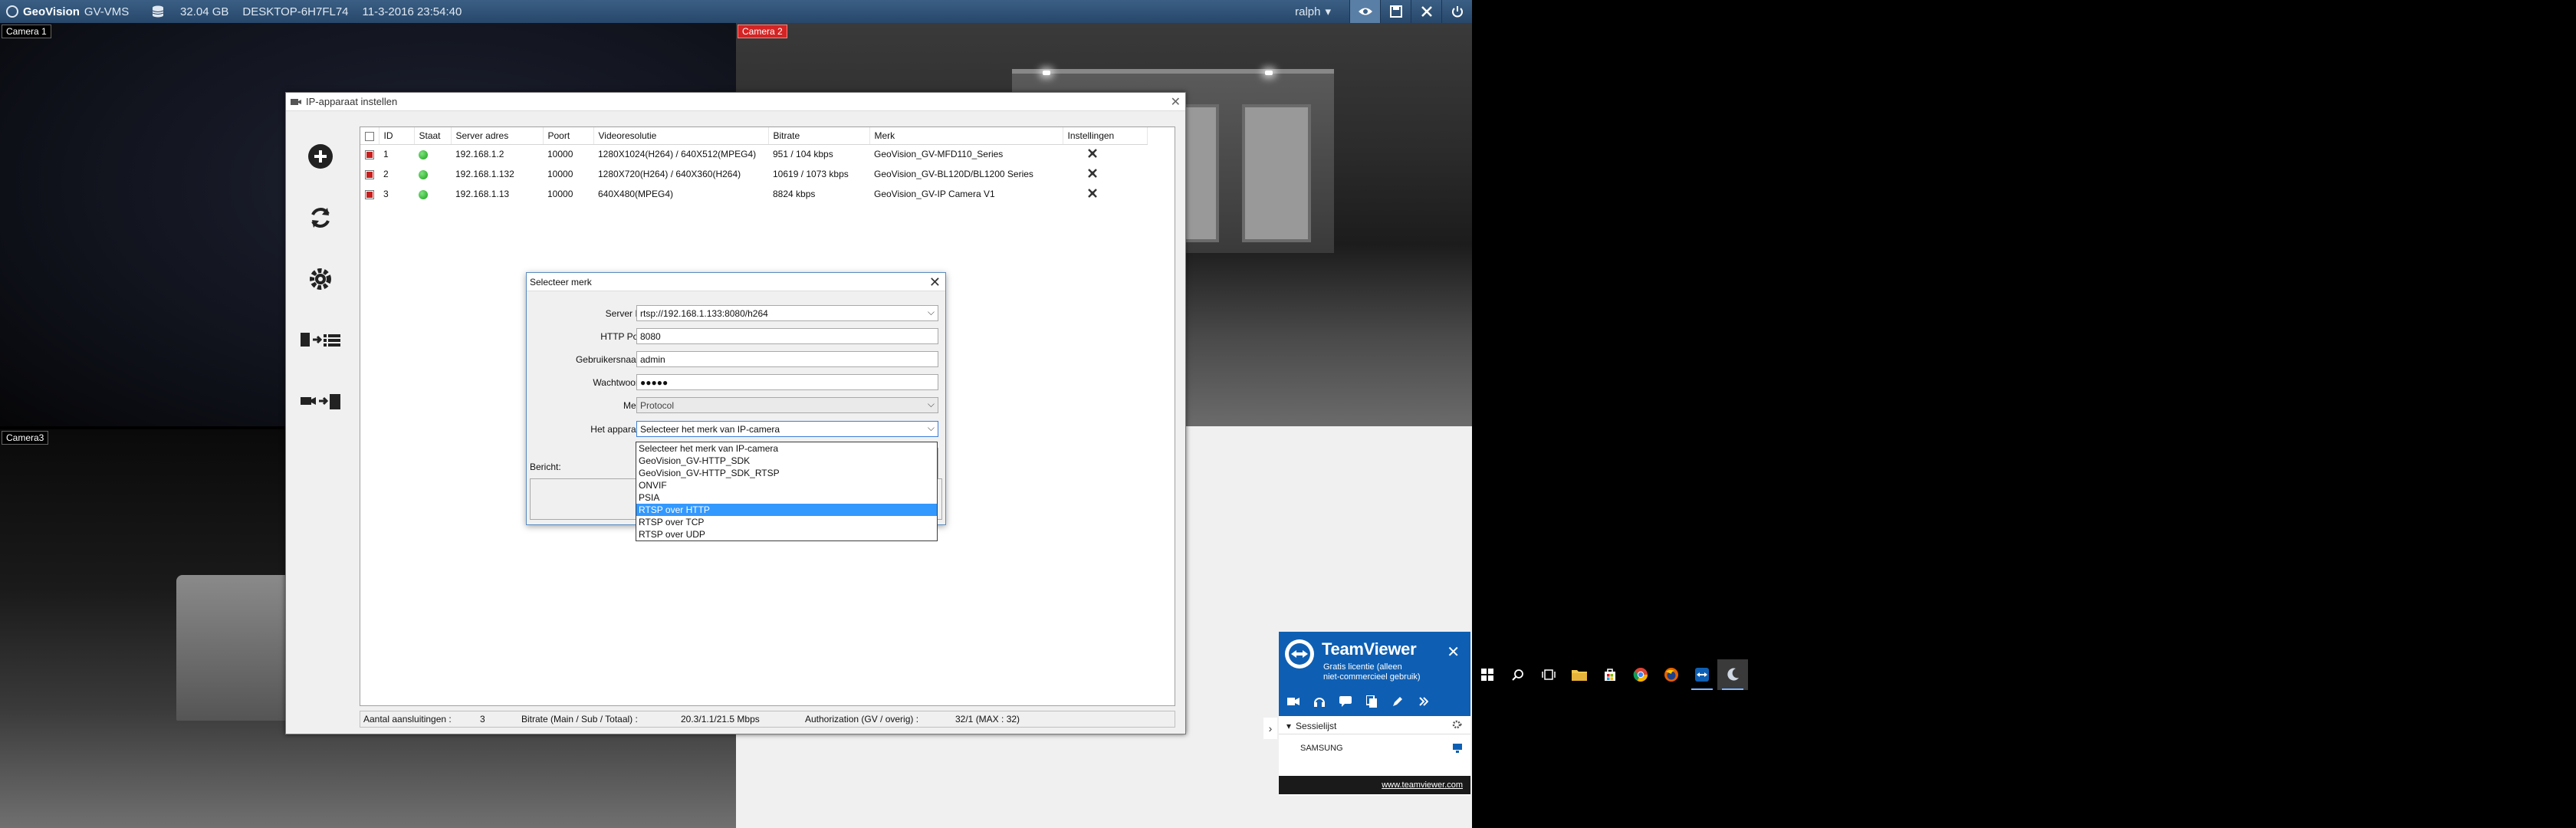 This screenshot has width=2576, height=828. Describe the element at coordinates (677, 154) in the screenshot. I see `device-resolution: 1280X1024(H264) / 640X512(MPEG4)` at that location.